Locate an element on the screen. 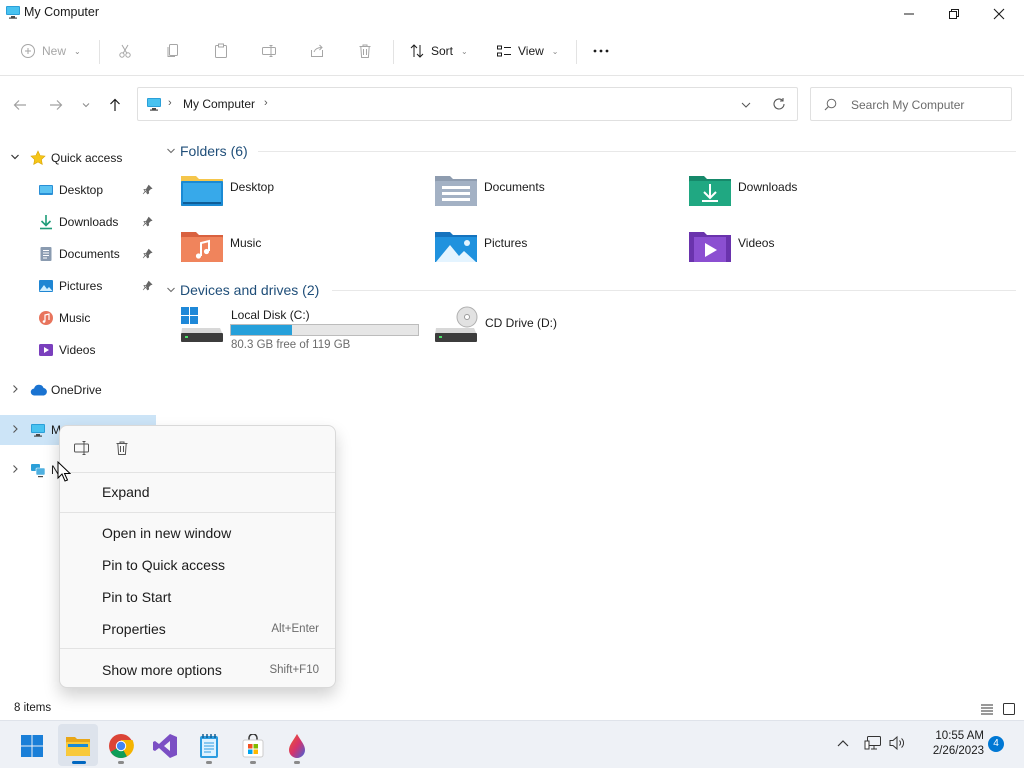 The height and width of the screenshot is (768, 1024). sort-icon is located at coordinates (417, 51).